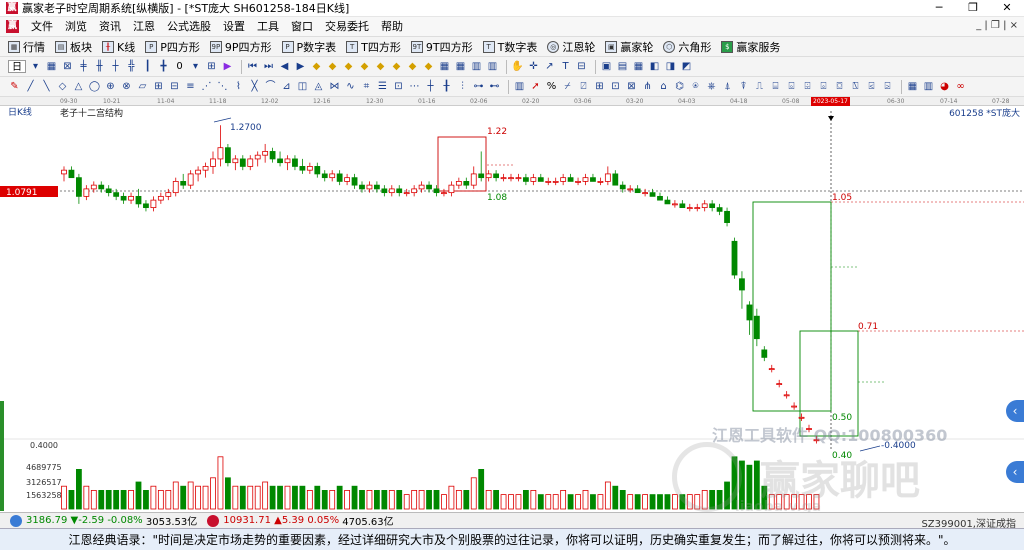 The image size is (1024, 551). I want to click on arrow-icon: ↗, so click(549, 66).